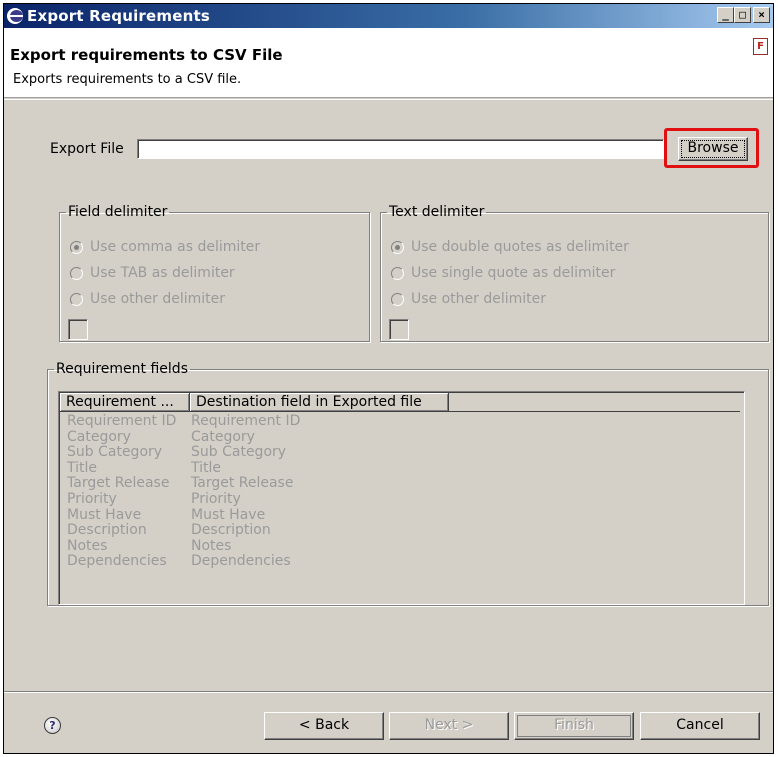 Image resolution: width=778 pixels, height=757 pixels. Describe the element at coordinates (211, 545) in the screenshot. I see `destination-cell: Notes` at that location.